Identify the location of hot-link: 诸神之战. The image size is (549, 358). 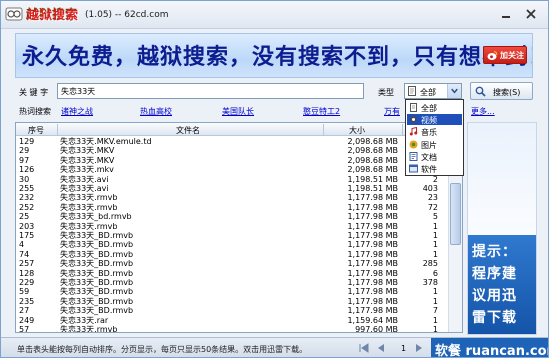
(77, 111).